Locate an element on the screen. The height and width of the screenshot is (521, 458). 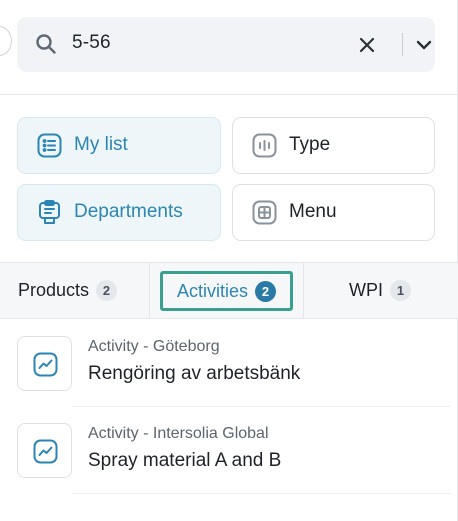
filter-departments: Departments is located at coordinates (119, 212).